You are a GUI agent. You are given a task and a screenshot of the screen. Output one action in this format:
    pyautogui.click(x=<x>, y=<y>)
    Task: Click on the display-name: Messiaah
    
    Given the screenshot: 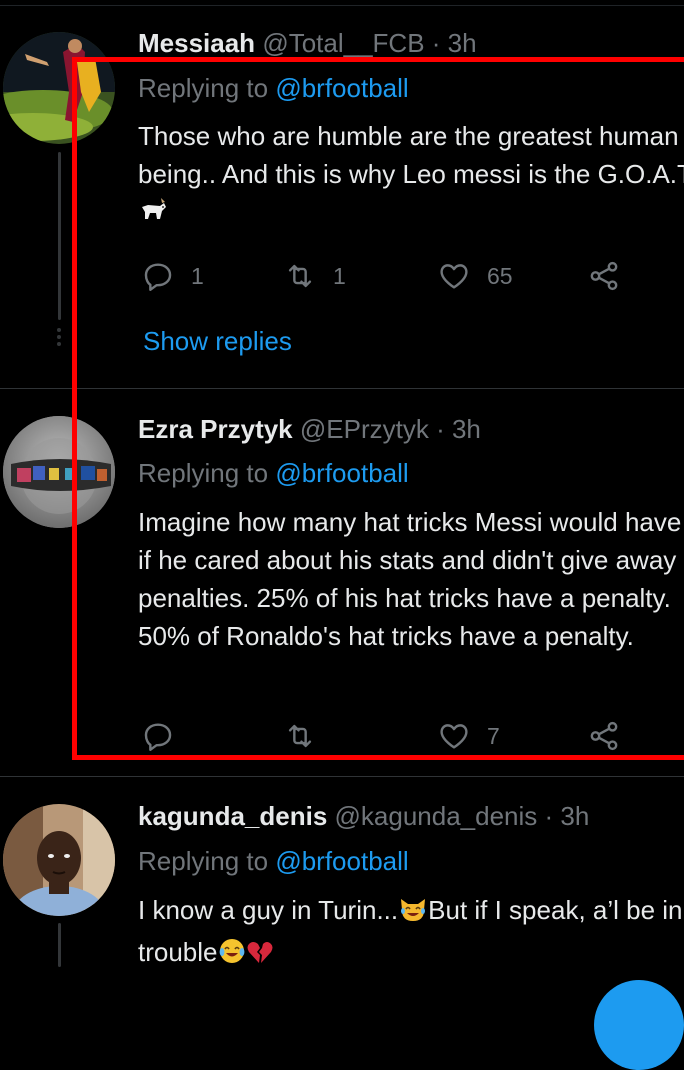 What is the action you would take?
    pyautogui.click(x=196, y=43)
    